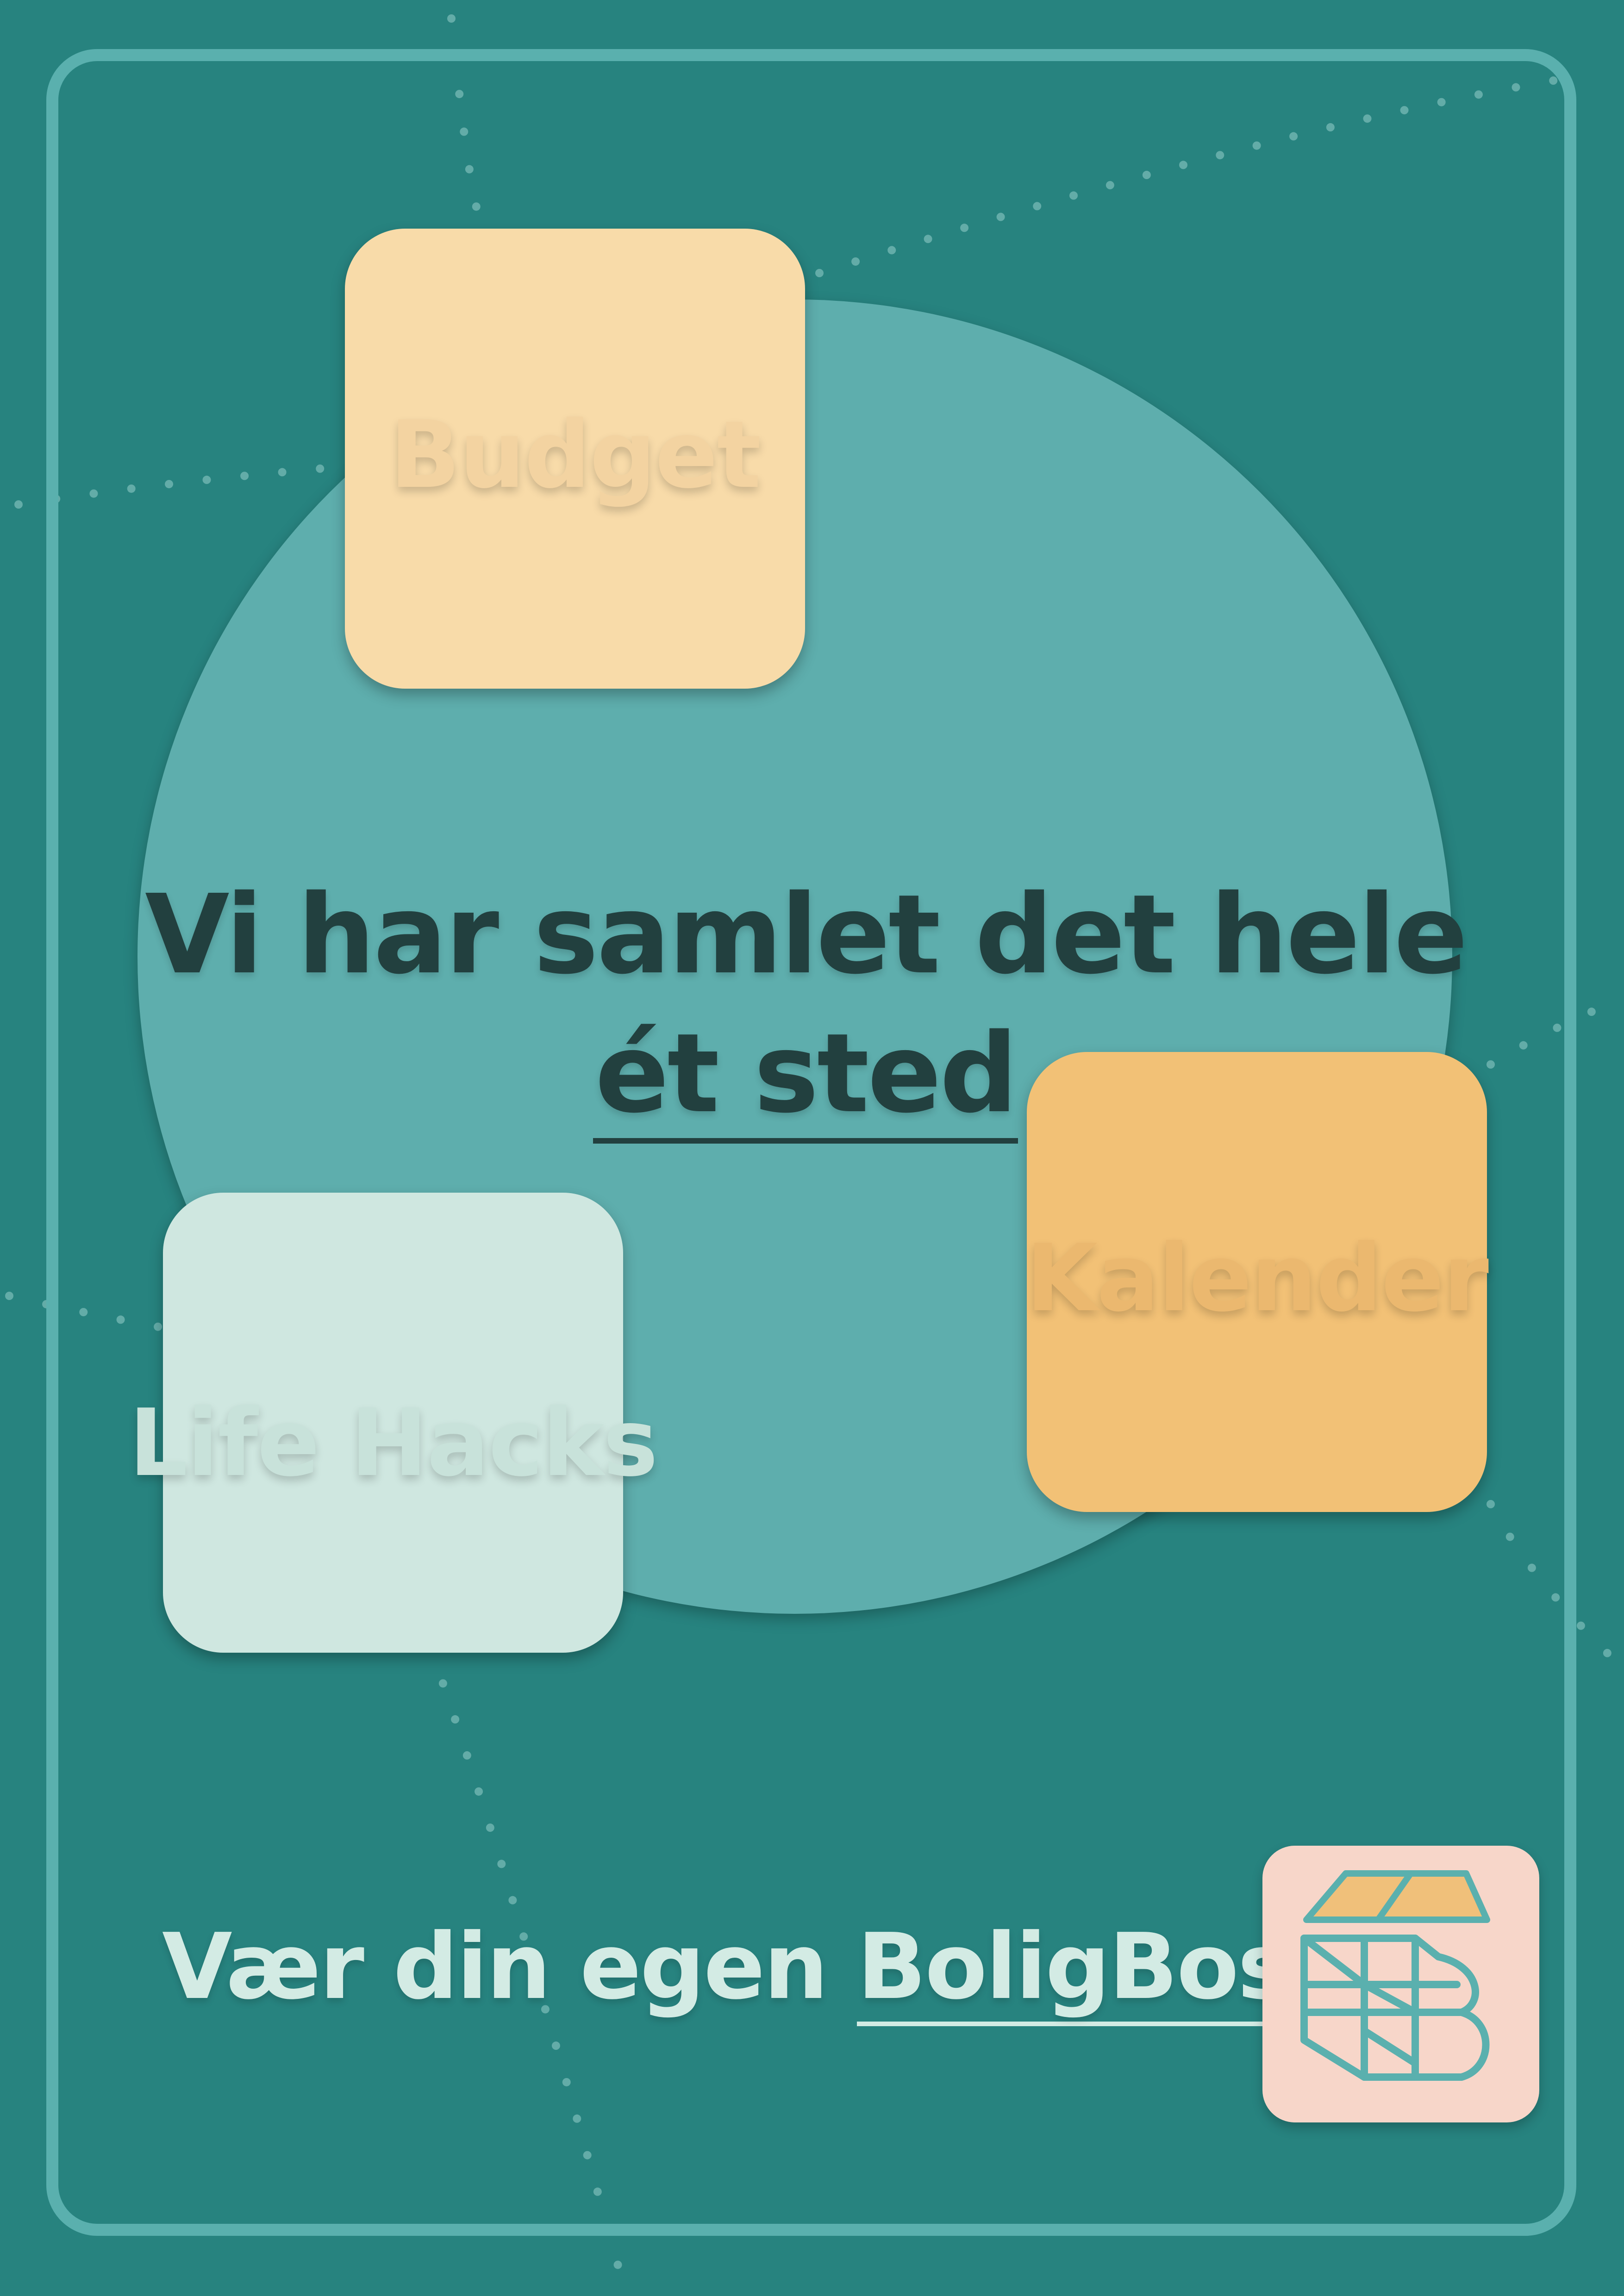  I want to click on house-b-logo-icon, so click(1395, 1976).